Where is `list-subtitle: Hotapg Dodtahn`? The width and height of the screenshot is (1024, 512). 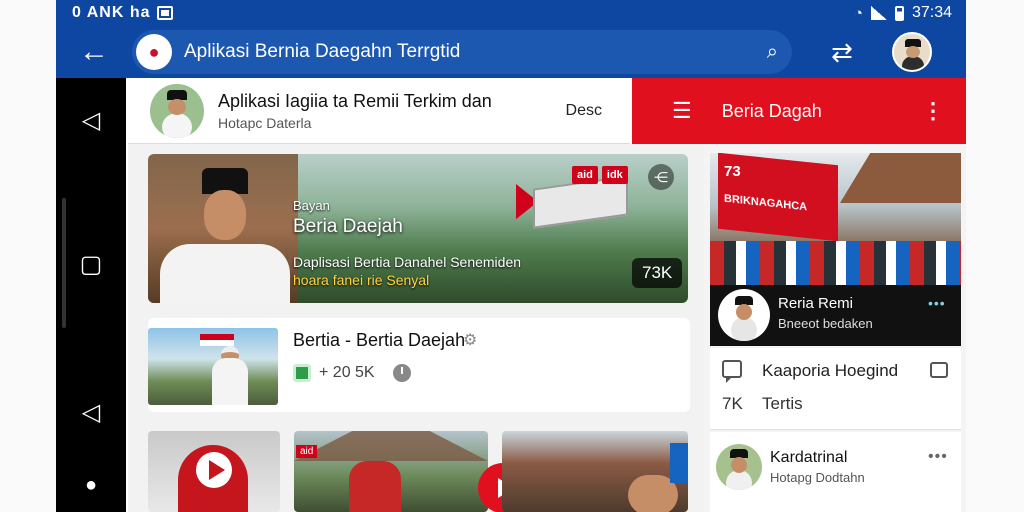 list-subtitle: Hotapg Dodtahn is located at coordinates (817, 477).